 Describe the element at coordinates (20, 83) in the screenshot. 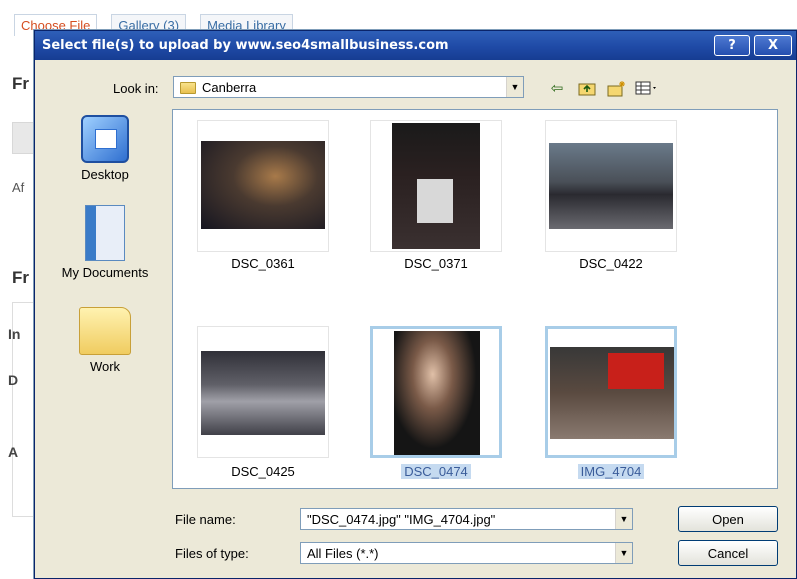

I see `background-heading: Fr` at that location.